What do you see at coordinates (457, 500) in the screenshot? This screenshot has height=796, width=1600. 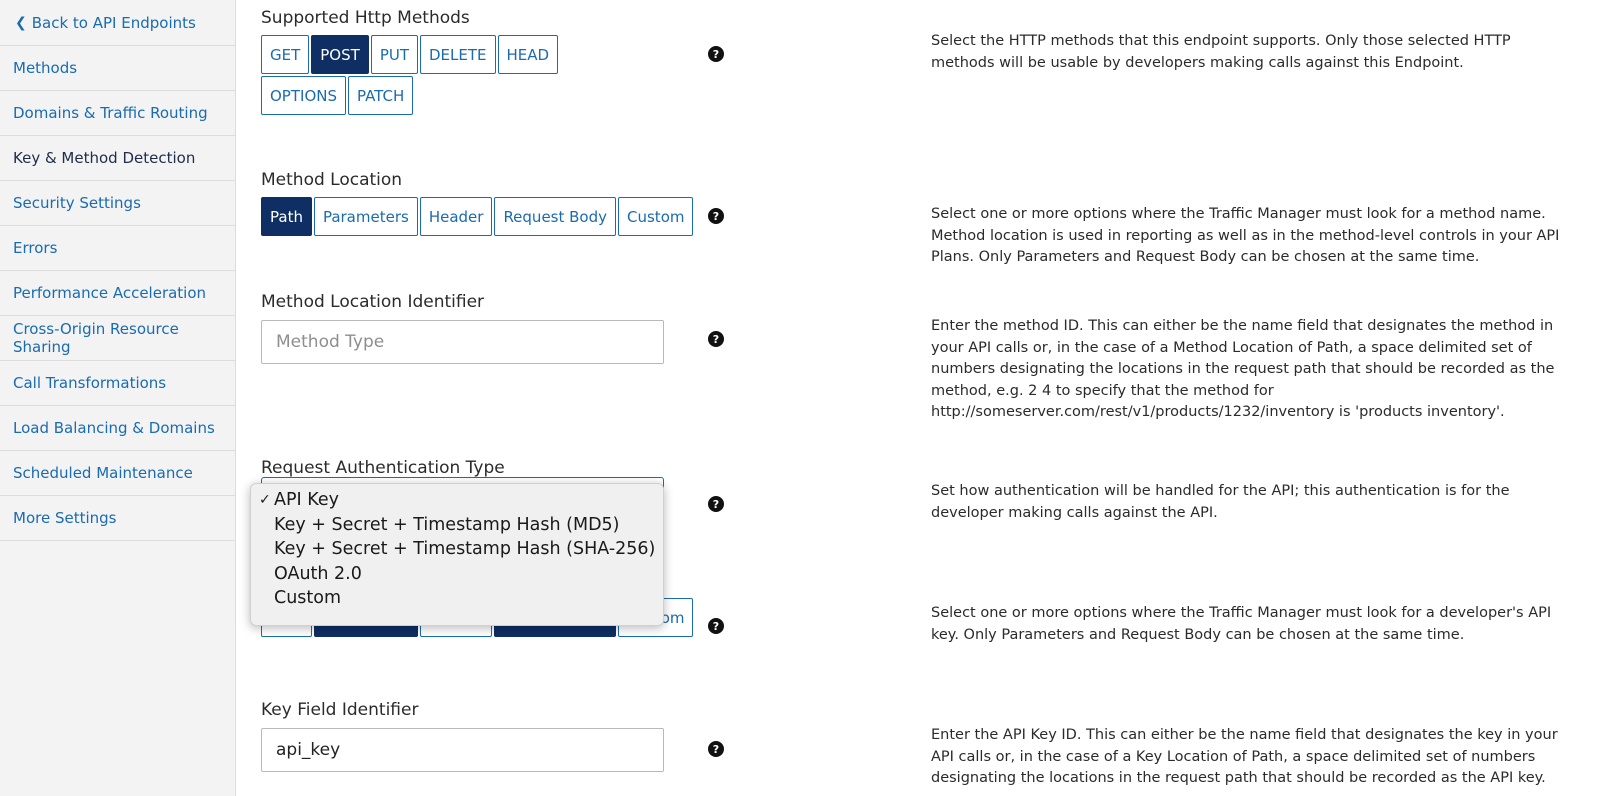 I see `auth-option-api-key: ✓ API Key` at bounding box center [457, 500].